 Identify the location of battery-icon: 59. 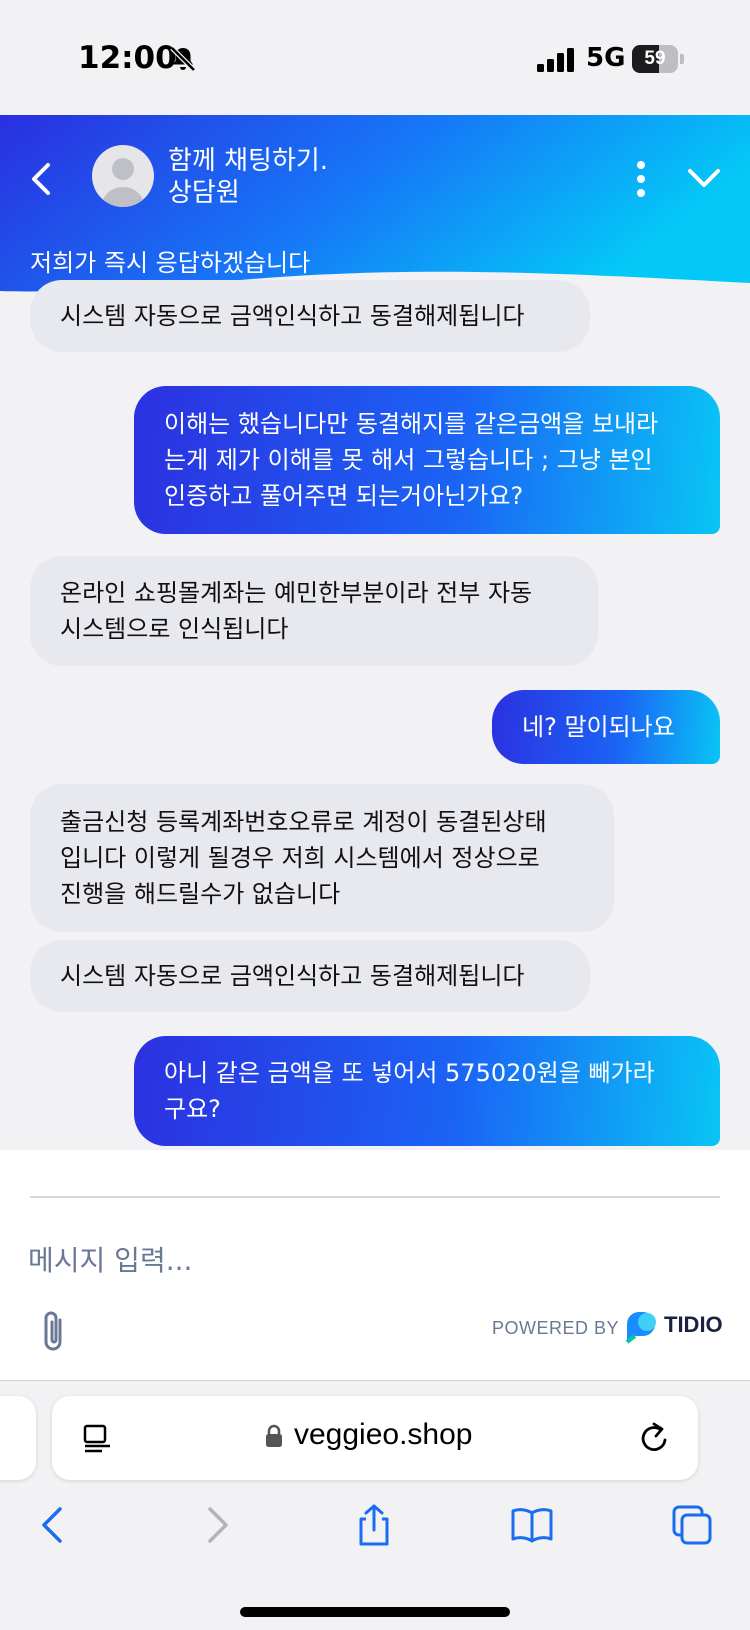
(658, 59).